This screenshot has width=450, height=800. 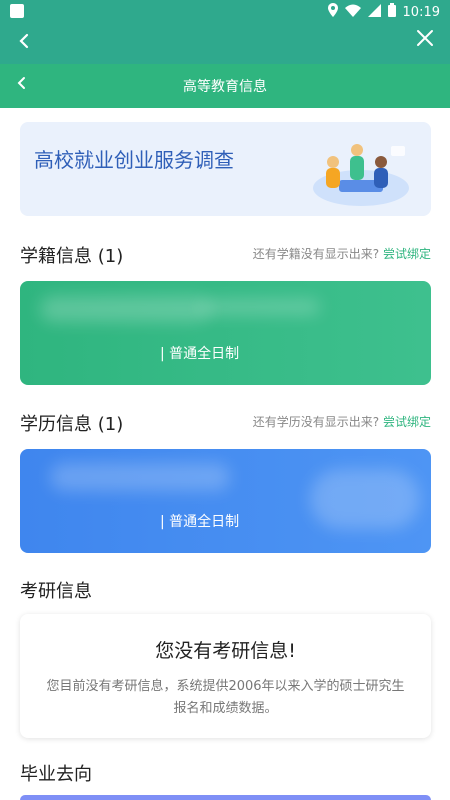 I want to click on page-title: 高等教育信息, so click(x=225, y=87).